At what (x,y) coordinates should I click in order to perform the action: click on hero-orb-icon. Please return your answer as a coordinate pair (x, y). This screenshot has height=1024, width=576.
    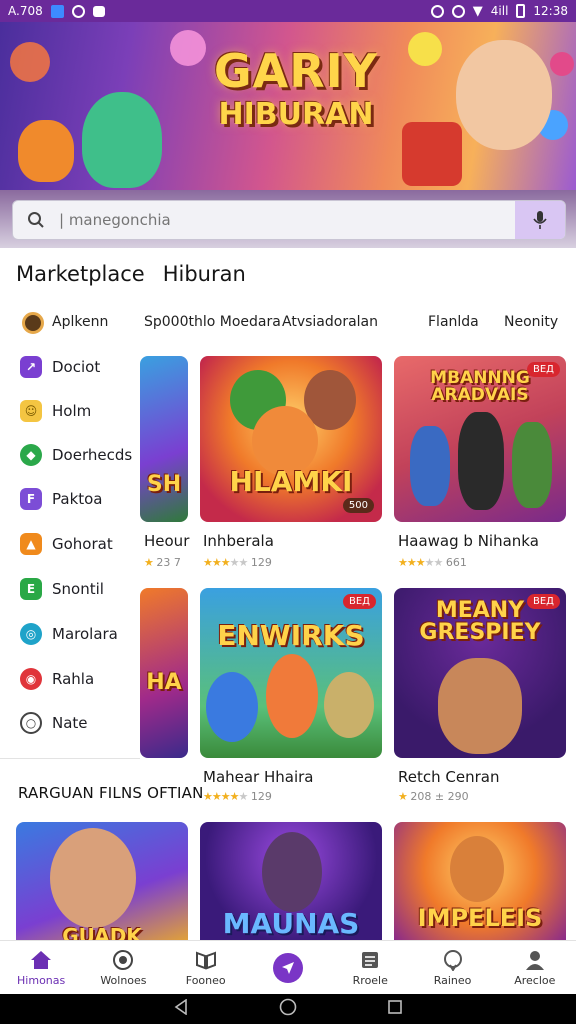
    Looking at the image, I should click on (425, 49).